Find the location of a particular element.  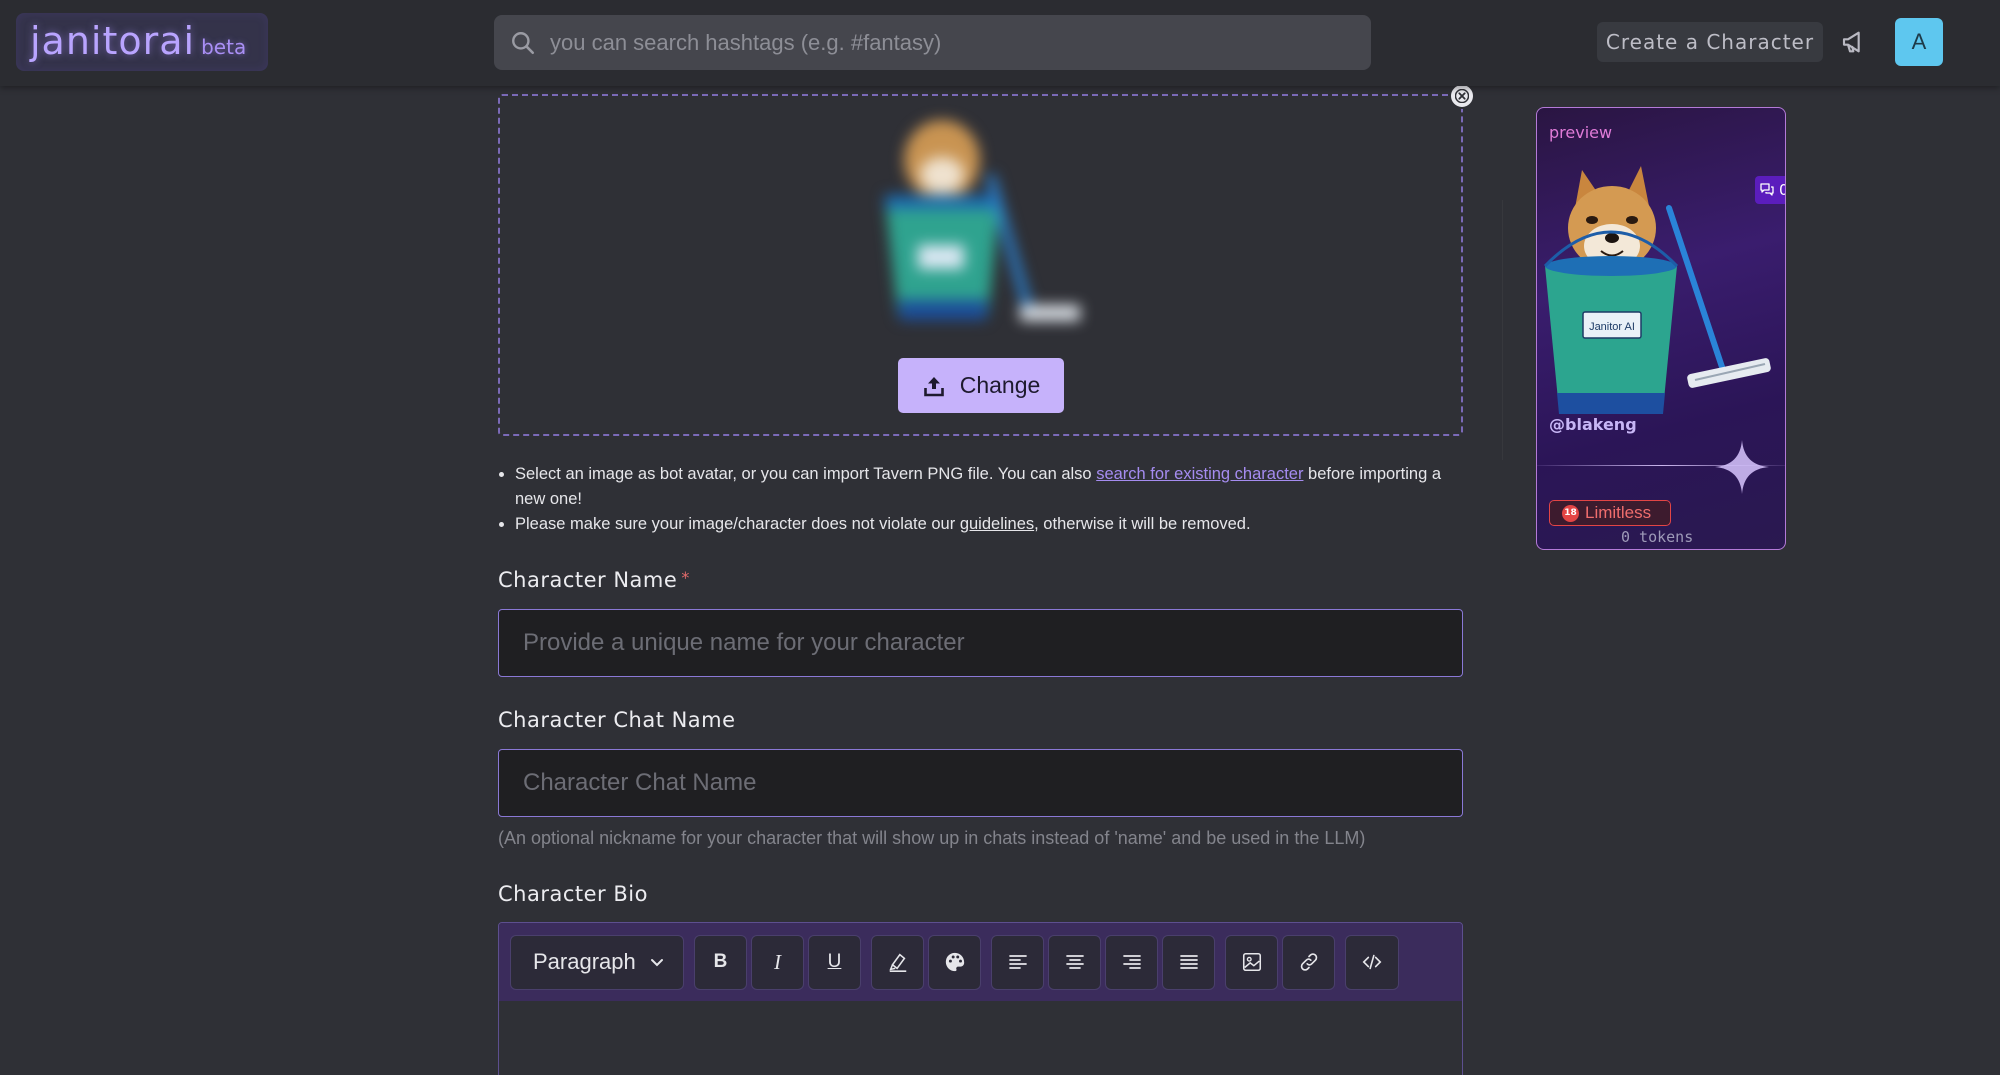

remove-image-button is located at coordinates (1462, 96).